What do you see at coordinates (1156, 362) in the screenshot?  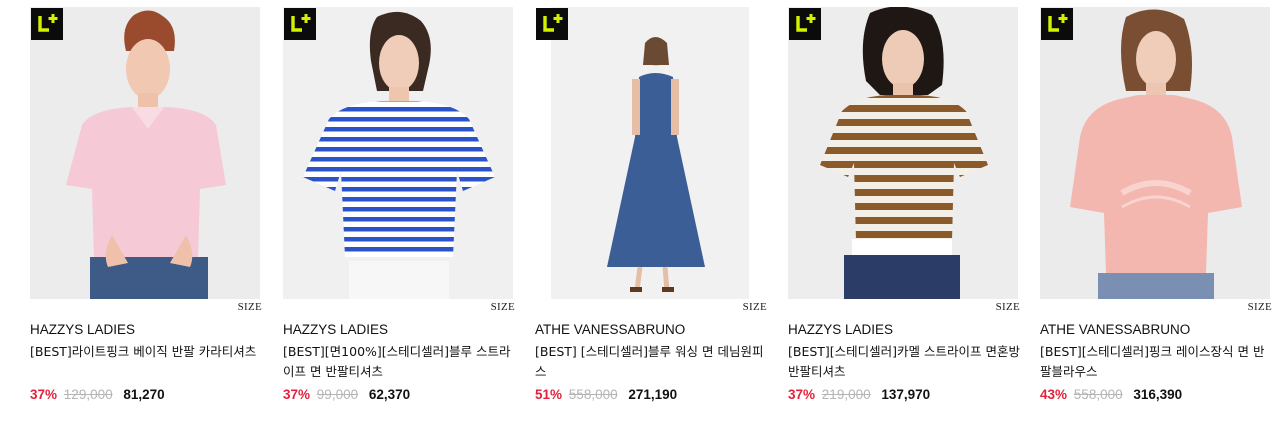 I see `product-name: [BEST][스테디셀러]핑크 레이스장식 면 반팔블라우스` at bounding box center [1156, 362].